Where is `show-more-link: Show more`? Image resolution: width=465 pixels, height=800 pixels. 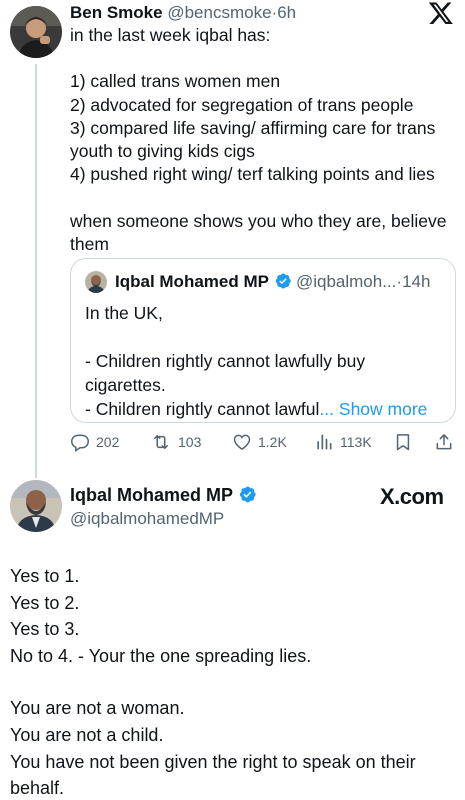 show-more-link: Show more is located at coordinates (383, 409).